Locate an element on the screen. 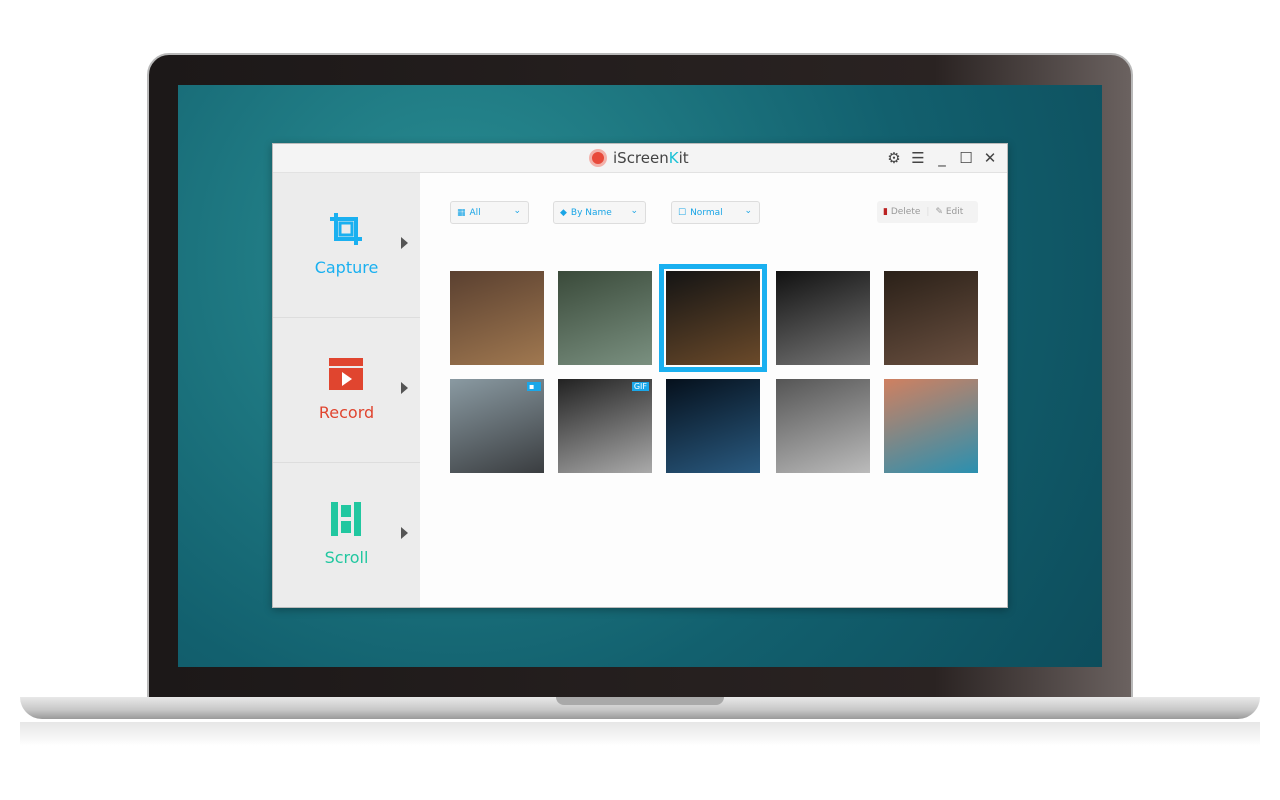  title-bar: iScreenKit ⚙ ☰ _ ☐ ✕ is located at coordinates (640, 158).